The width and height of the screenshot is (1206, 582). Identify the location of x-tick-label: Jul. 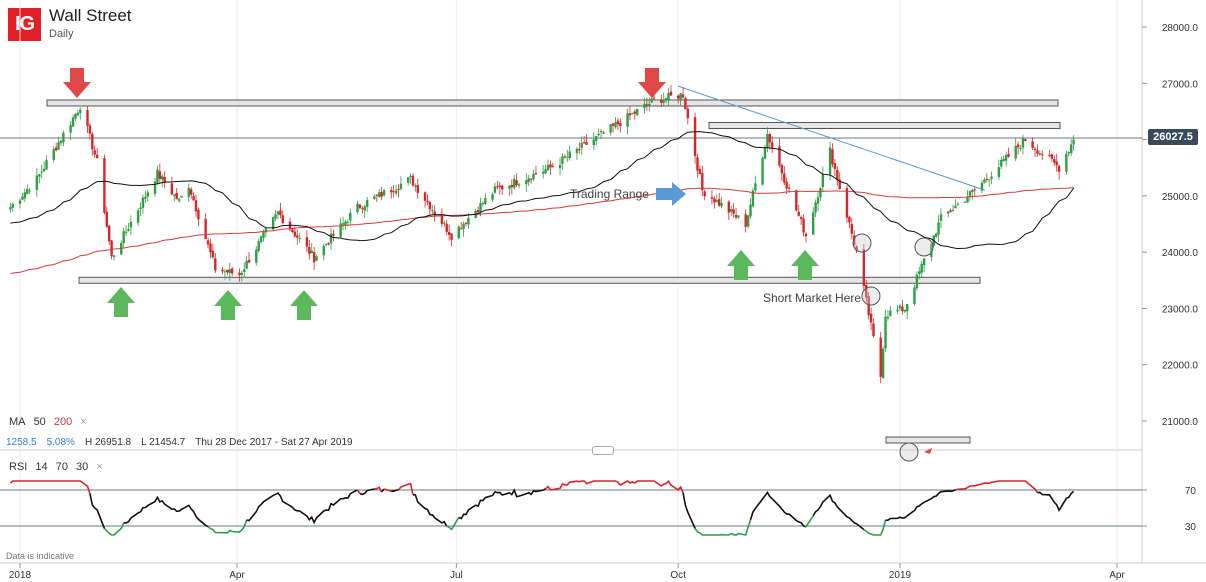
(456, 575).